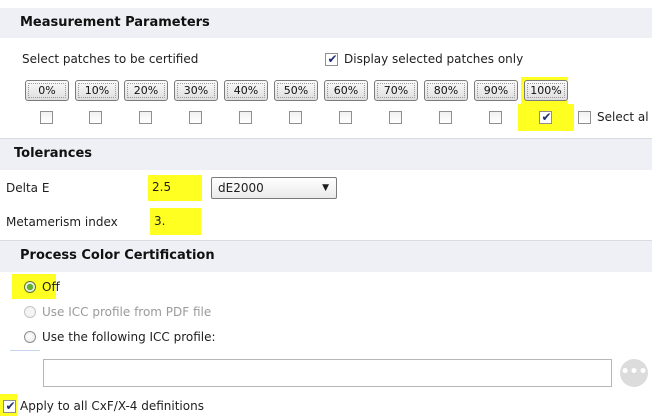 The height and width of the screenshot is (416, 652). What do you see at coordinates (327, 373) in the screenshot?
I see `icc-profile-path-input` at bounding box center [327, 373].